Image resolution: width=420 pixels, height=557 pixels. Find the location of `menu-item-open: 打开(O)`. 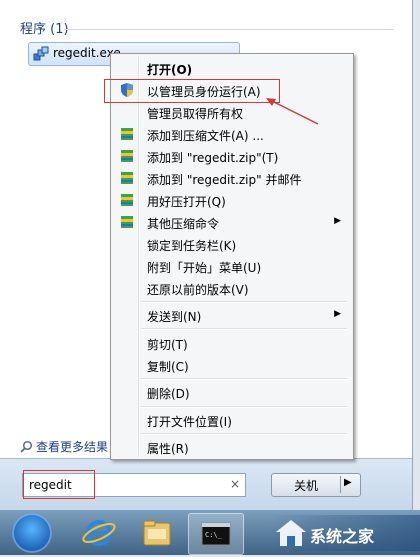

menu-item-open: 打开(O) is located at coordinates (231, 68).